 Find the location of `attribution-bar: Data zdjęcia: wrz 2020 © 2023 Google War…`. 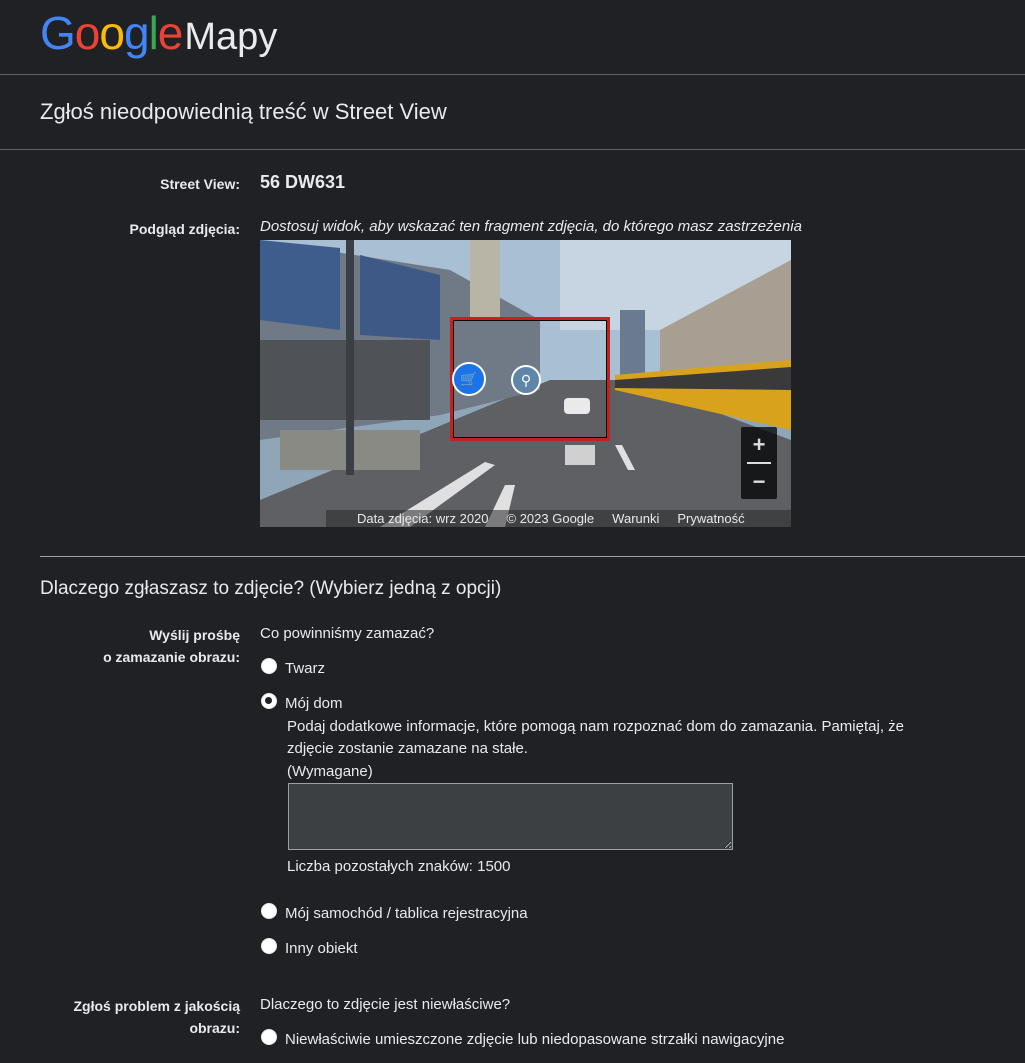

attribution-bar: Data zdjęcia: wrz 2020 © 2023 Google War… is located at coordinates (558, 518).